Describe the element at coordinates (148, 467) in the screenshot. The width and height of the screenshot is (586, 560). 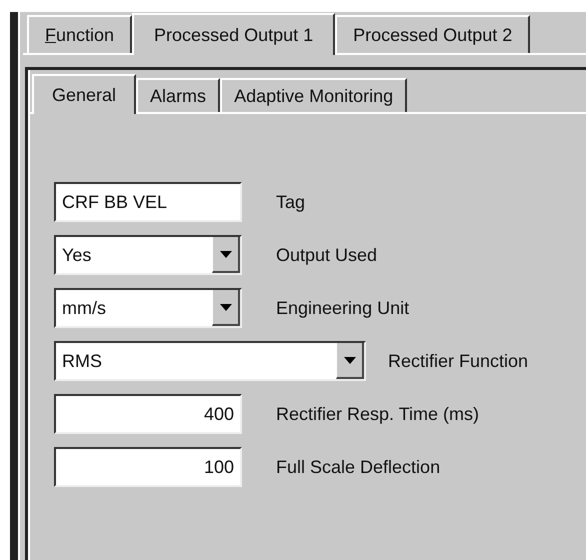
I see `input-field: 100` at that location.